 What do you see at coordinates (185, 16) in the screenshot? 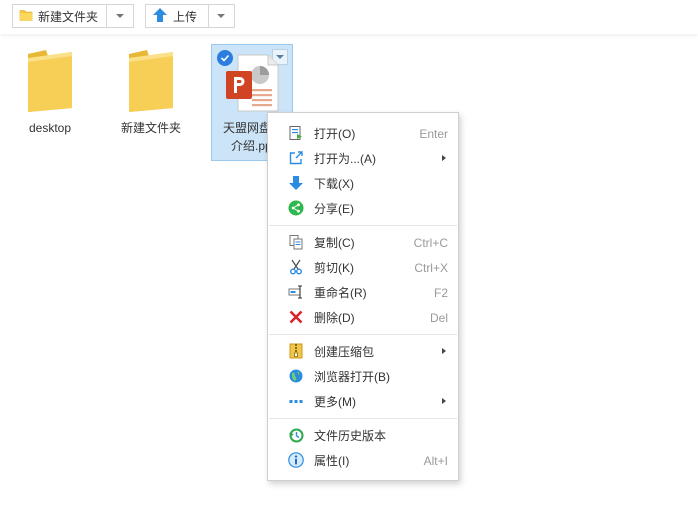
I see `upload-label: 上传` at bounding box center [185, 16].